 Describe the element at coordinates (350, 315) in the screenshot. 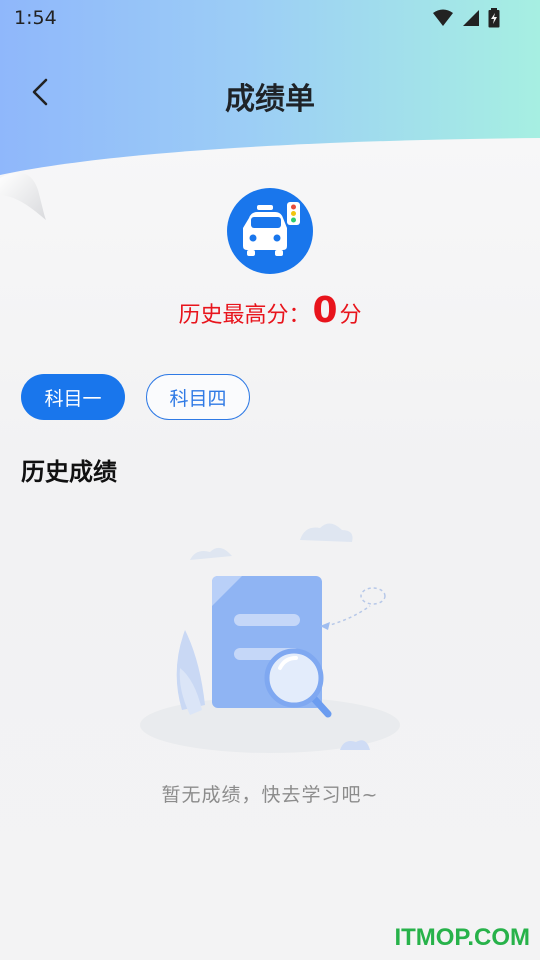

I see `best-score-unit: 分` at that location.